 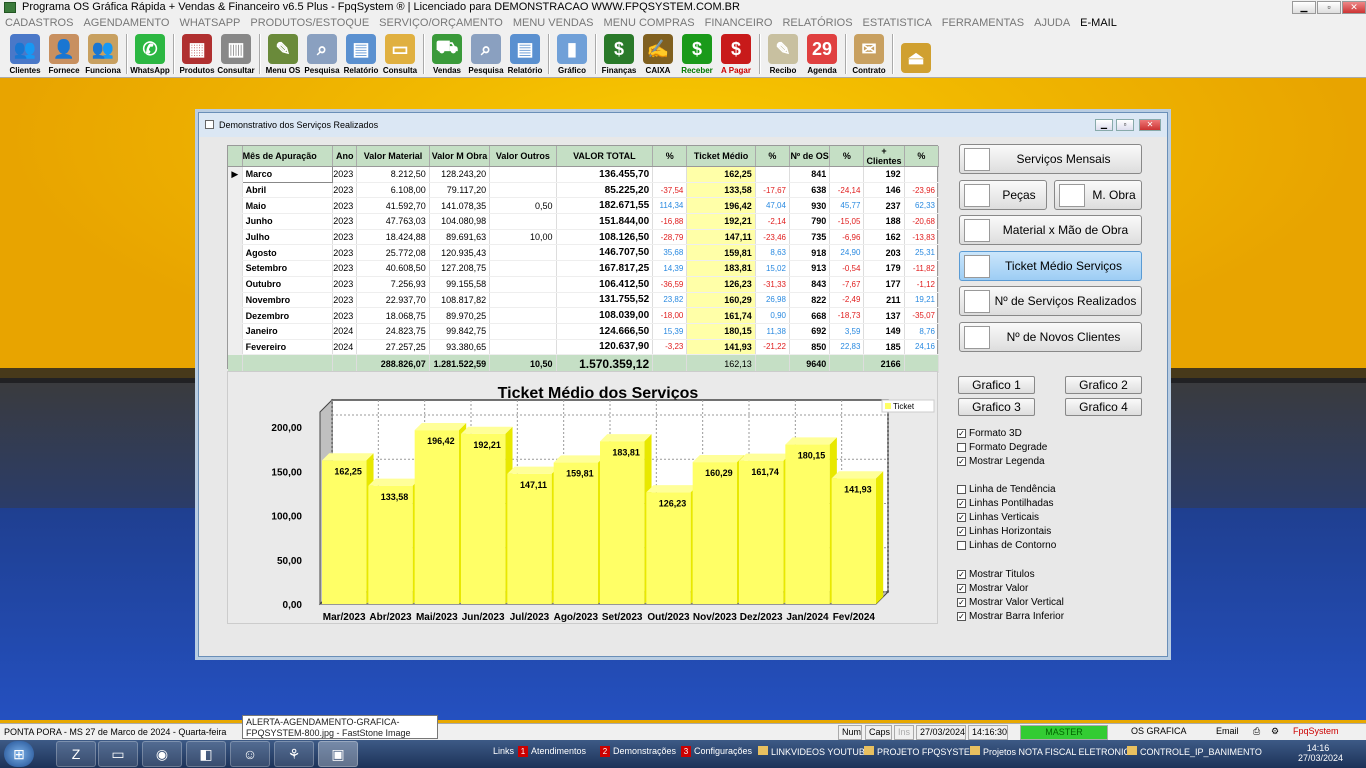 What do you see at coordinates (236, 54) in the screenshot?
I see `toolbar-button-consultar: ▥ Consultar` at bounding box center [236, 54].